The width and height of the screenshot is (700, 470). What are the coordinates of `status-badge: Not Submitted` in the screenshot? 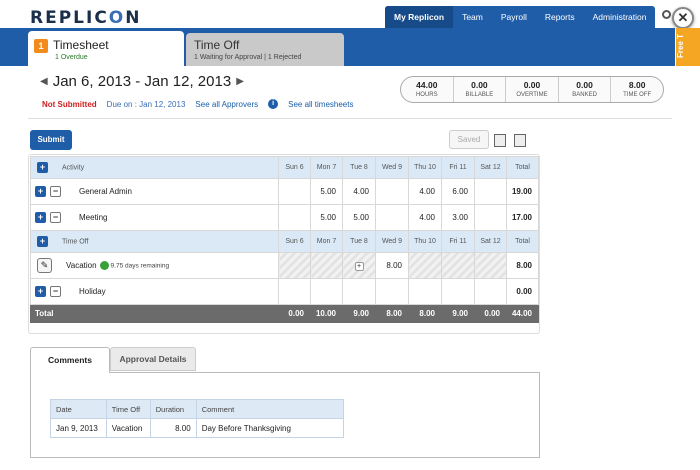 It's located at (69, 104).